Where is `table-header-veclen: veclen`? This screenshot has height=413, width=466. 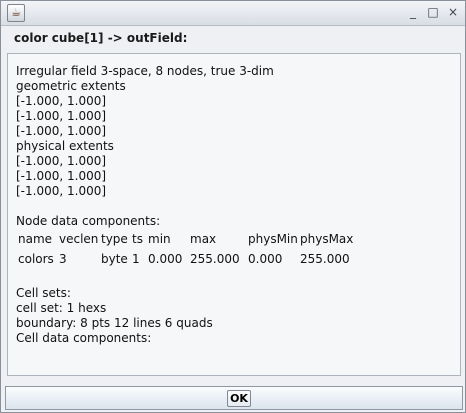
table-header-veclen: veclen is located at coordinates (79, 239).